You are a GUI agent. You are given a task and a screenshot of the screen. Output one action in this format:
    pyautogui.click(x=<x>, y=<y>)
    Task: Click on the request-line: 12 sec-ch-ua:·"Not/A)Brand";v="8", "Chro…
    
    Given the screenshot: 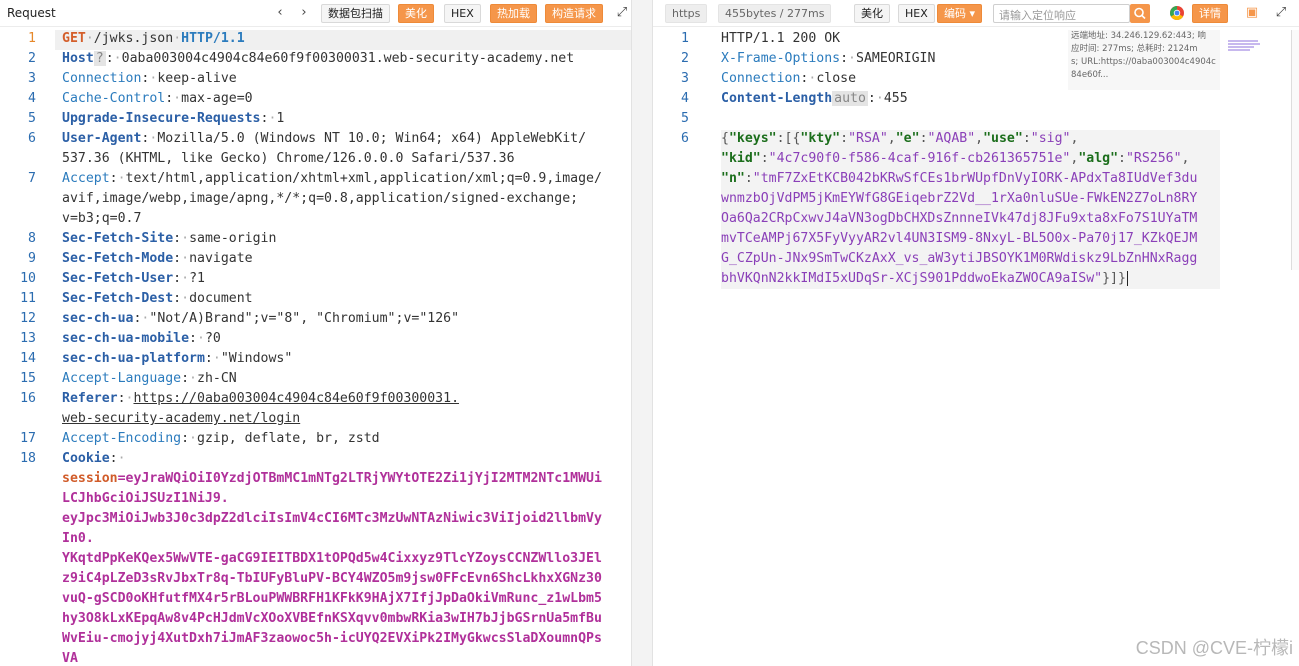 What is the action you would take?
    pyautogui.click(x=315, y=320)
    